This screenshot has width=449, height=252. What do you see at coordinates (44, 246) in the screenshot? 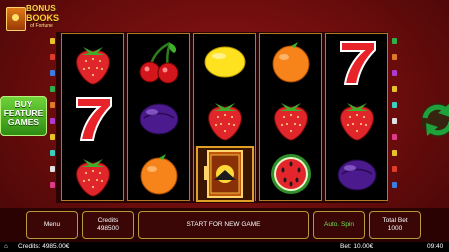
I see `status-credits: Credits: 4985.00€` at bounding box center [44, 246].